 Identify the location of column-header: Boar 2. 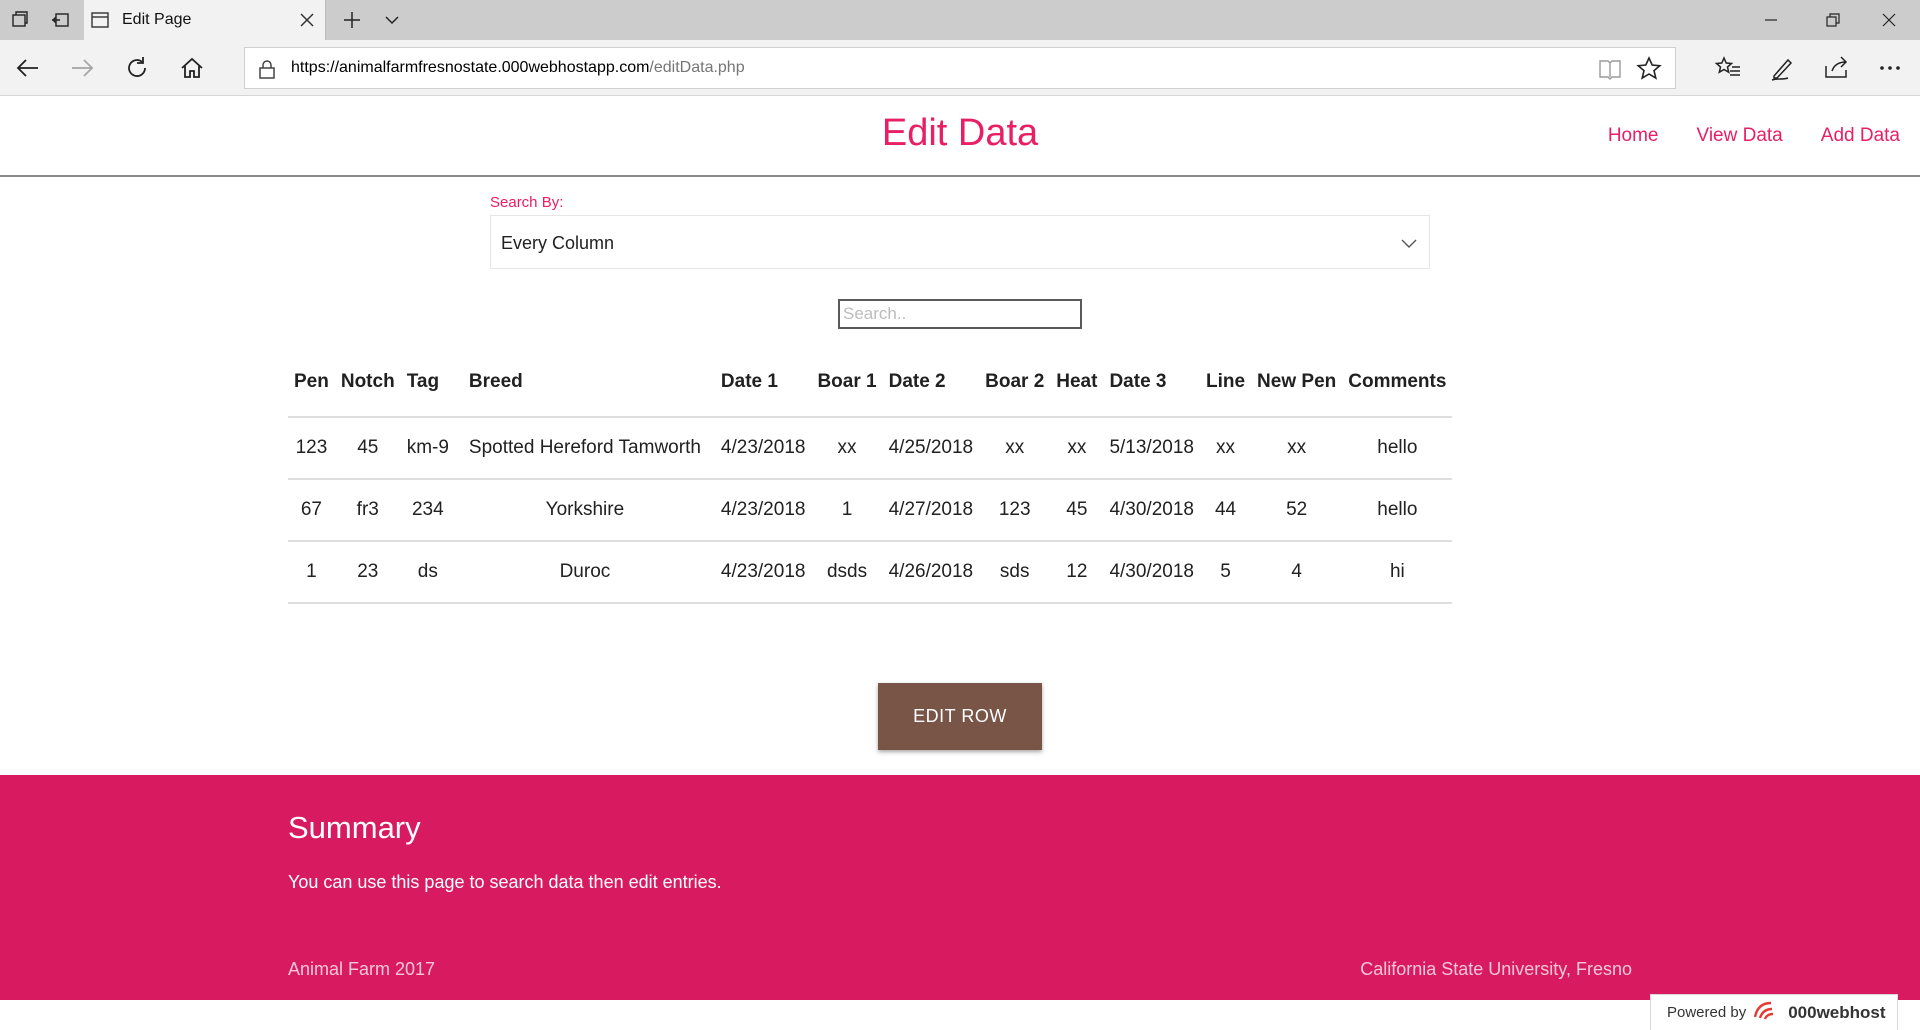
(1014, 382).